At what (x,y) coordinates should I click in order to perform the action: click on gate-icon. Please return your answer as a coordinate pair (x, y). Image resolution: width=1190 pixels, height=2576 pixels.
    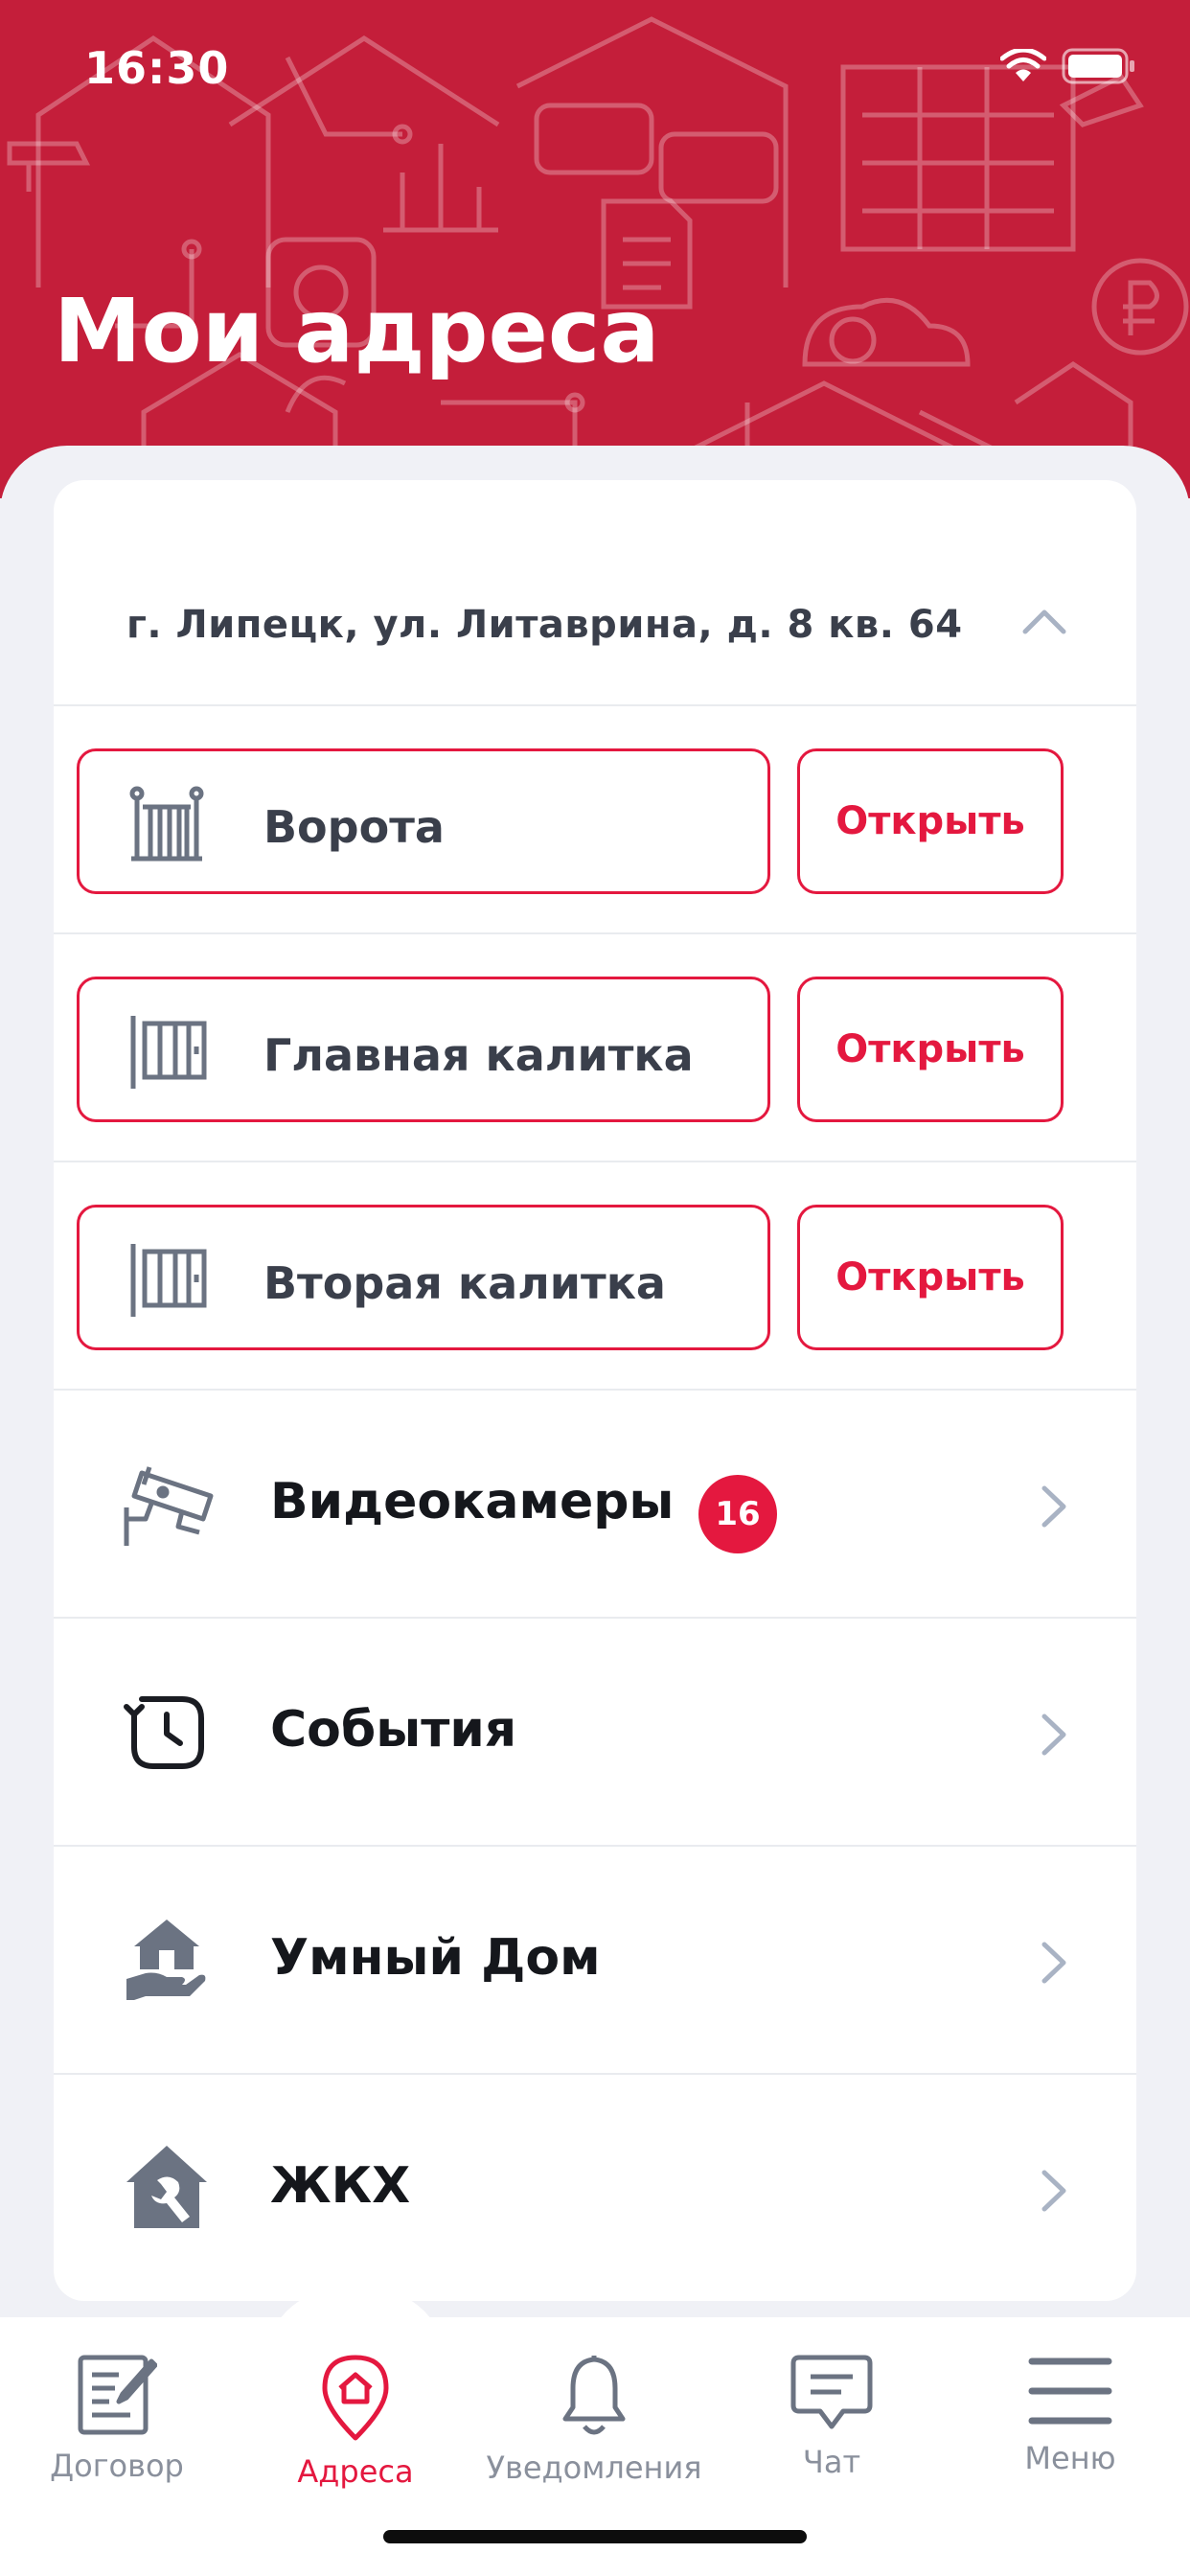
    Looking at the image, I should click on (167, 824).